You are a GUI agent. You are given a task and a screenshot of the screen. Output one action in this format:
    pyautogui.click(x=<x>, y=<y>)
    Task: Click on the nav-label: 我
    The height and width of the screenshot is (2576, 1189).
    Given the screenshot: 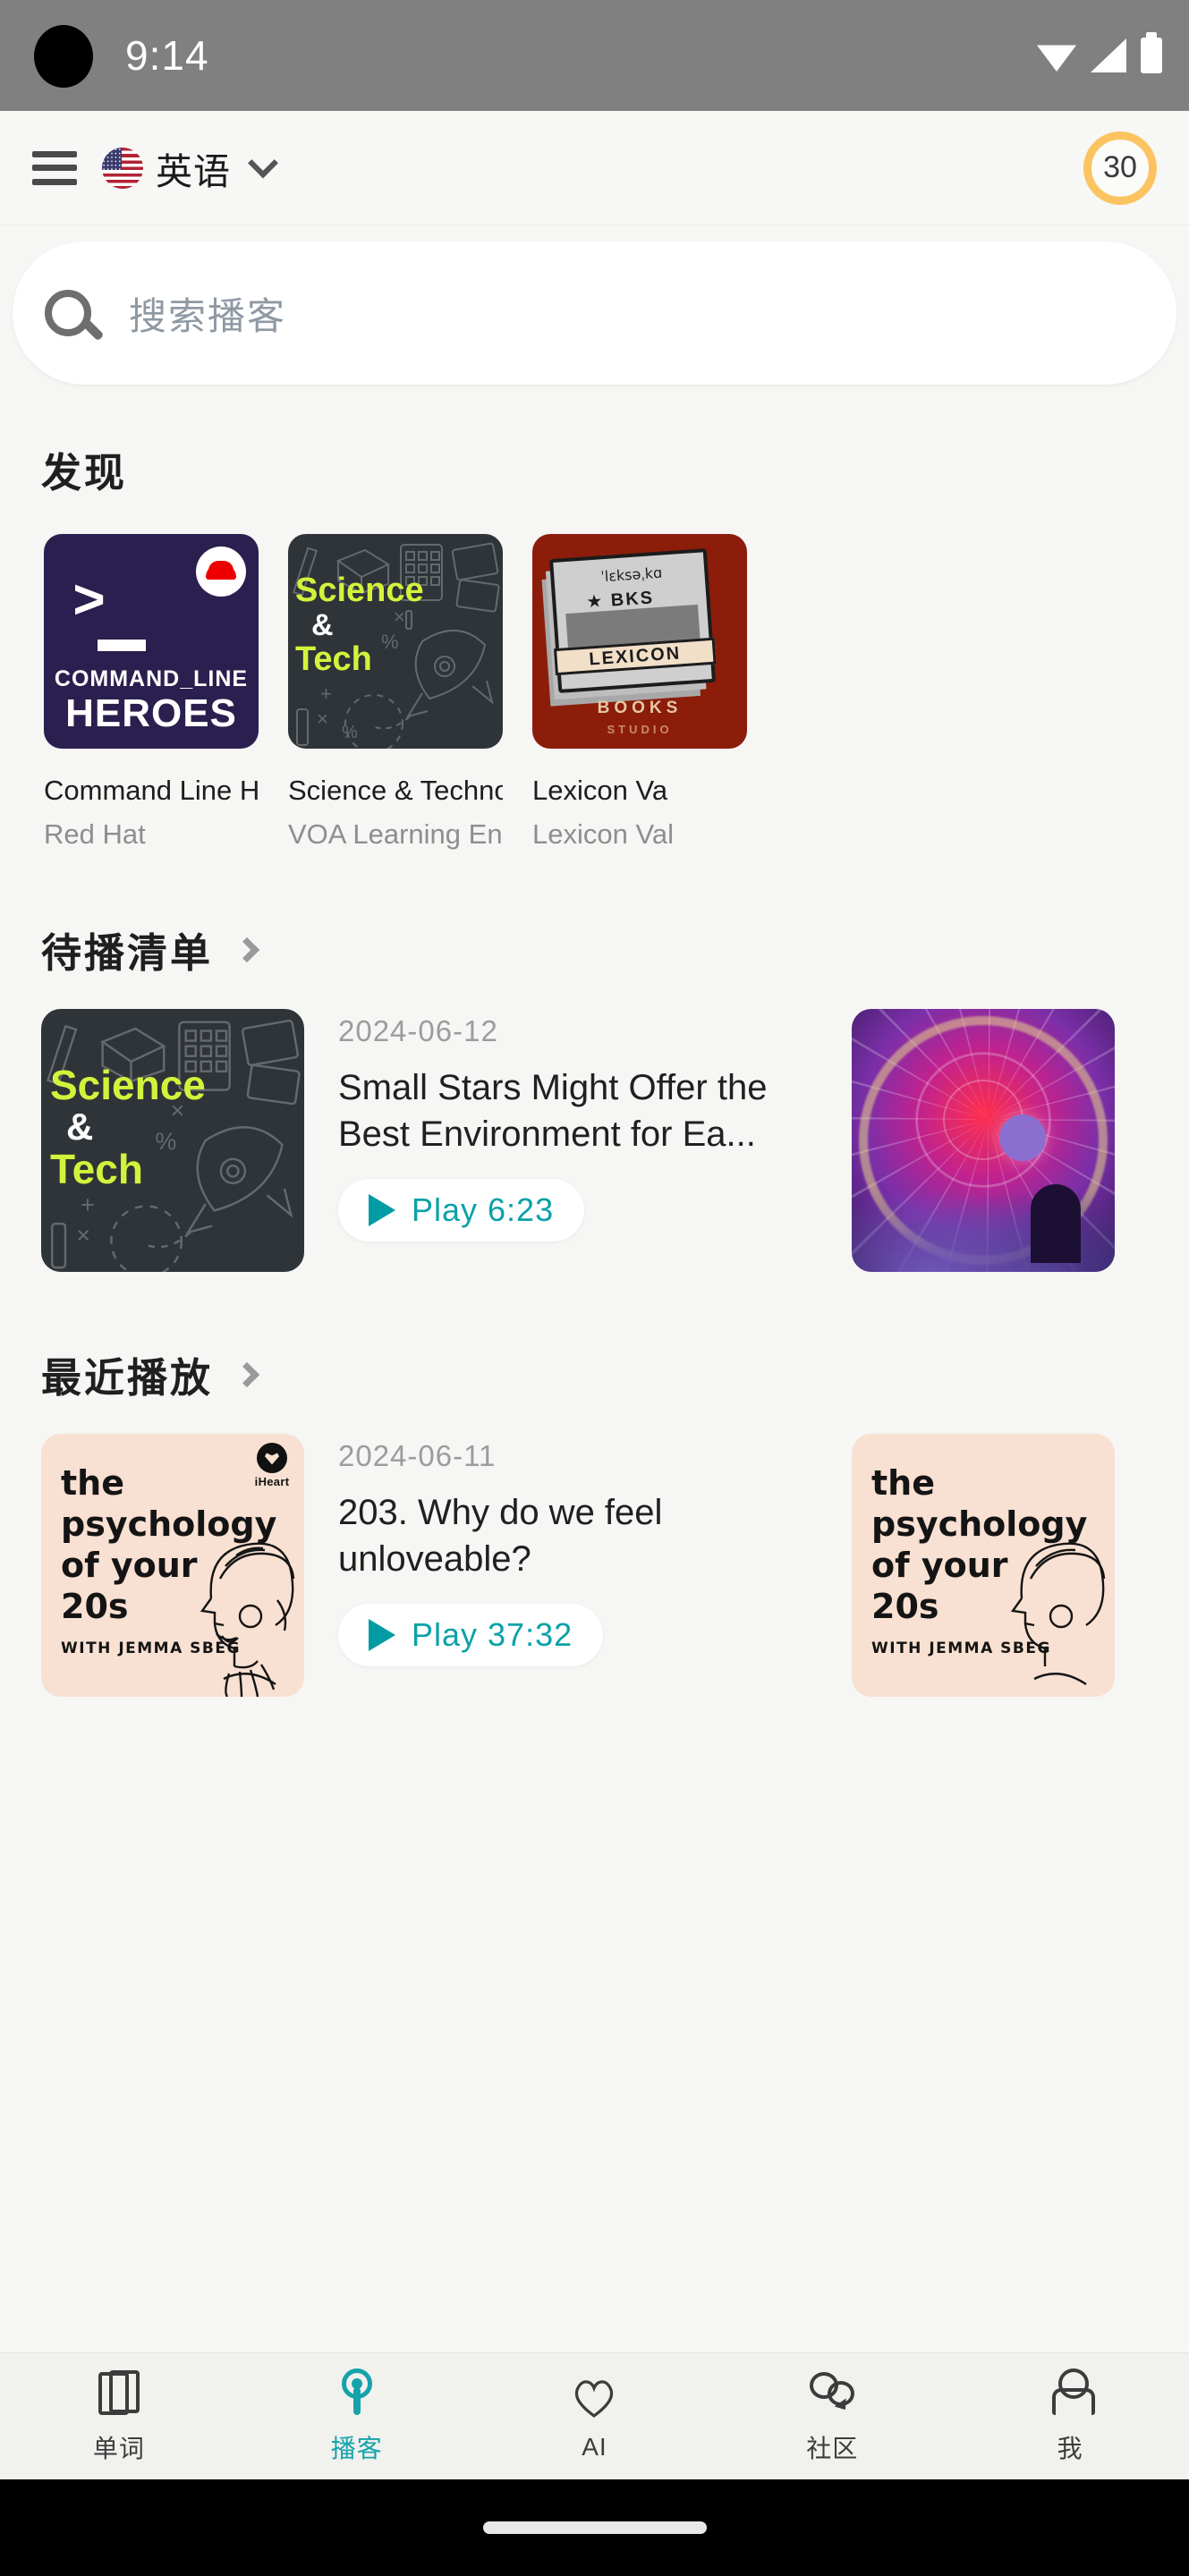 What is the action you would take?
    pyautogui.click(x=1070, y=2448)
    